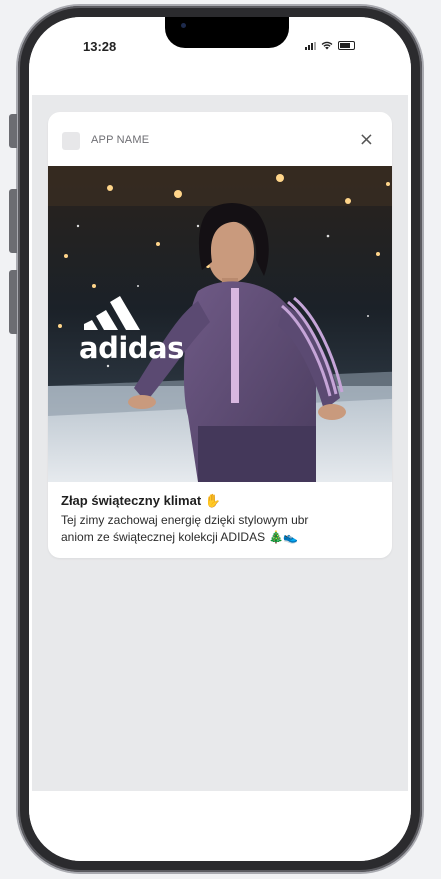  Describe the element at coordinates (13, 302) in the screenshot. I see `volume-down-button` at that location.